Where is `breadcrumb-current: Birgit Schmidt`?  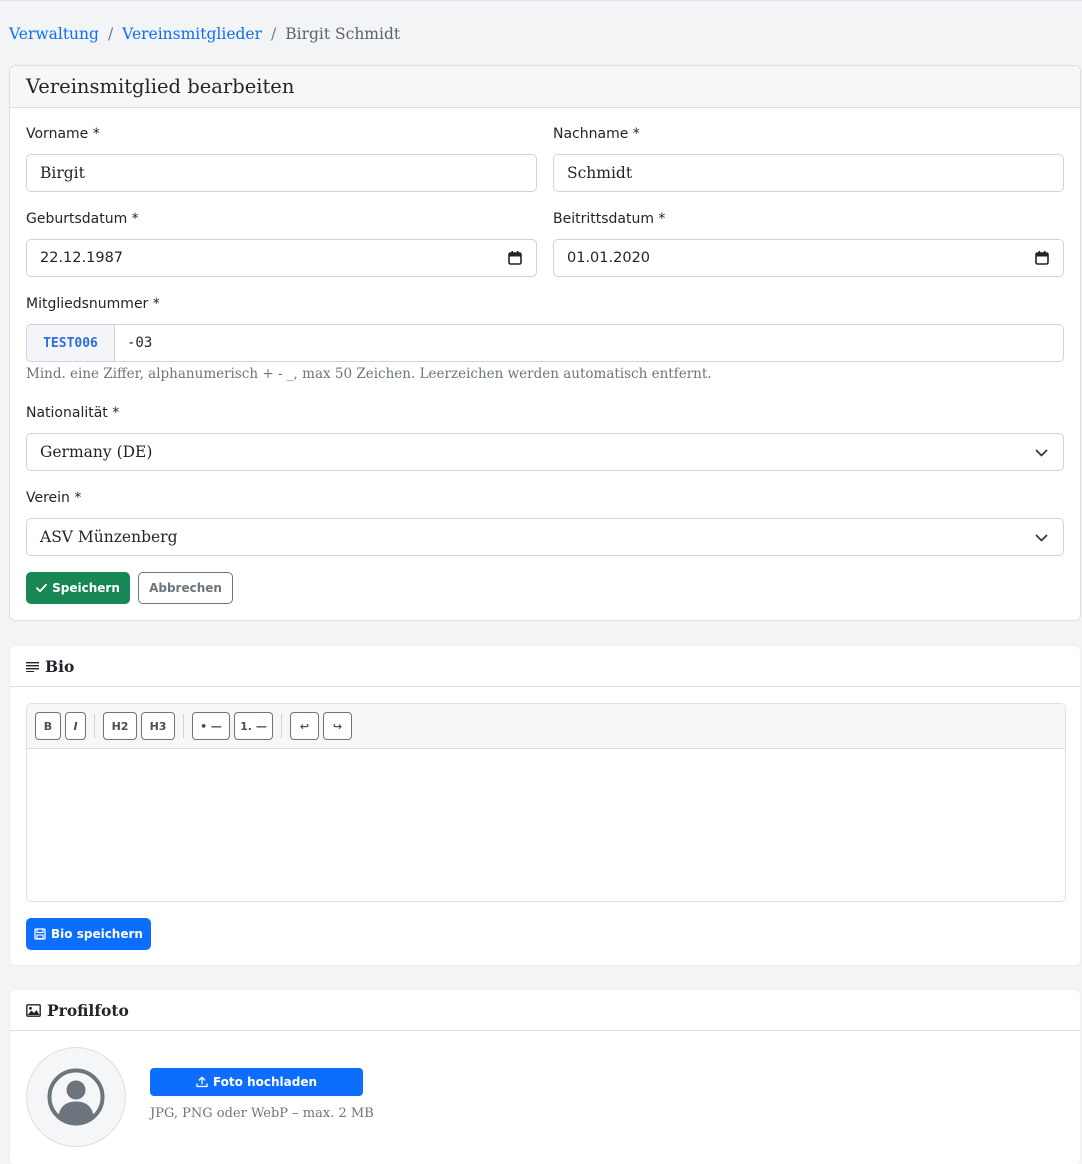
breadcrumb-current: Birgit Schmidt is located at coordinates (343, 34).